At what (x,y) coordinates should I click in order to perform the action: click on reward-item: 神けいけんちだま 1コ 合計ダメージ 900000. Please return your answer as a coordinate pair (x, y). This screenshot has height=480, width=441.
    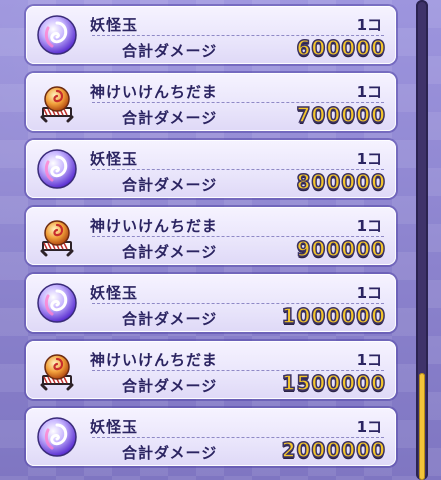
    Looking at the image, I should click on (211, 236).